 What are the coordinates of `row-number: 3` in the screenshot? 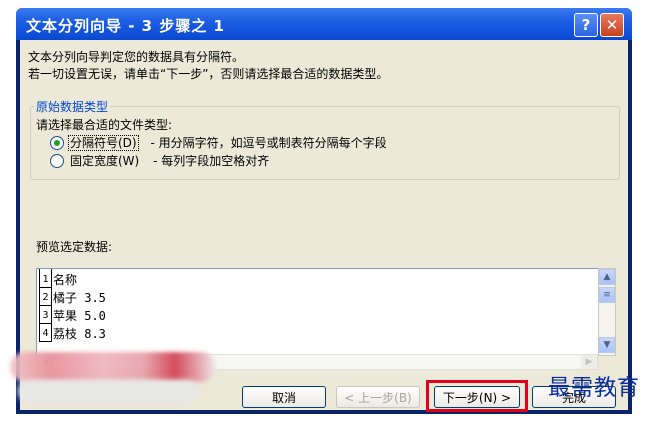 It's located at (45, 314).